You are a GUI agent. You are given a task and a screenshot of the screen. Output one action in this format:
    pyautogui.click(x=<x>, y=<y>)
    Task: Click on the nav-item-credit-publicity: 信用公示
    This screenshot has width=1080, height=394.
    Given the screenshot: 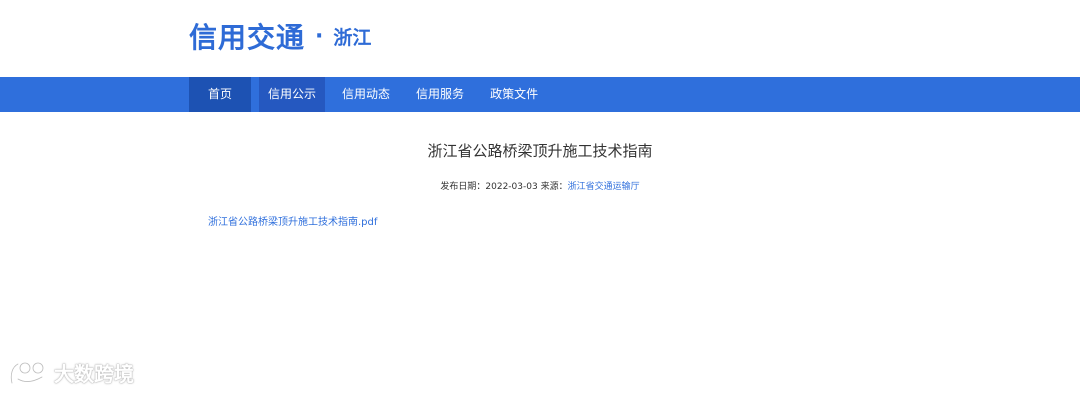 What is the action you would take?
    pyautogui.click(x=292, y=94)
    